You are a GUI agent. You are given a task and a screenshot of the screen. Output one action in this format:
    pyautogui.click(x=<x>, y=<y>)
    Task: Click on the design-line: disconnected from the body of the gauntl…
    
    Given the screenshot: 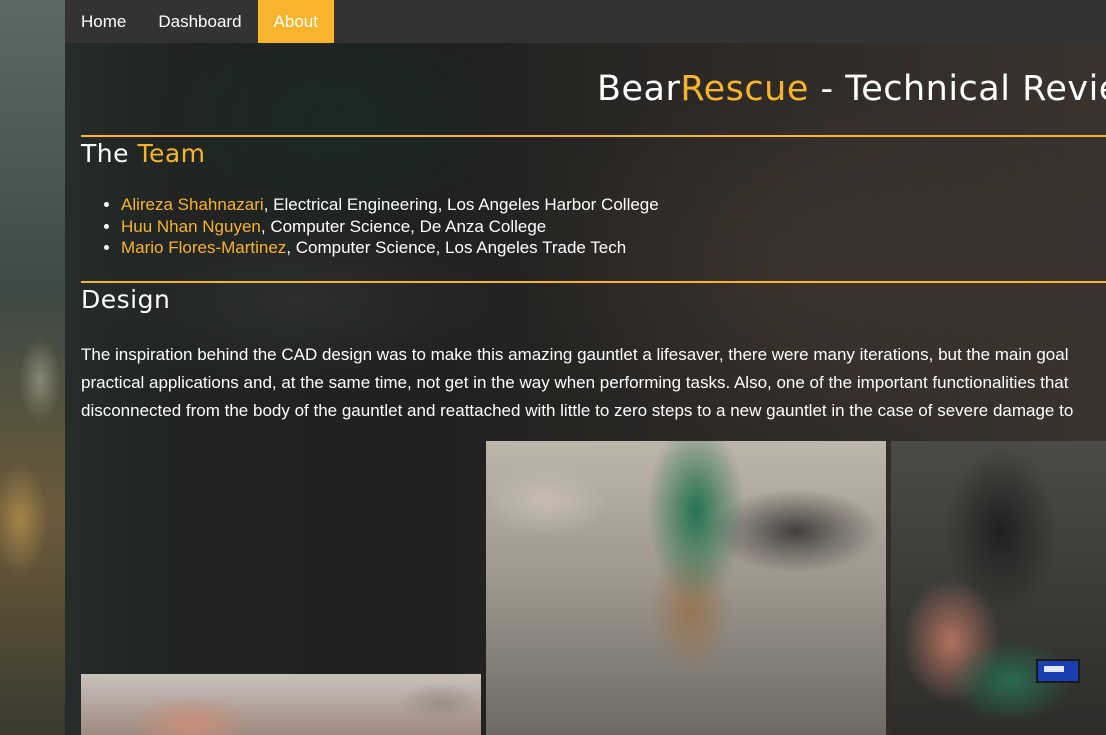 What is the action you would take?
    pyautogui.click(x=577, y=410)
    